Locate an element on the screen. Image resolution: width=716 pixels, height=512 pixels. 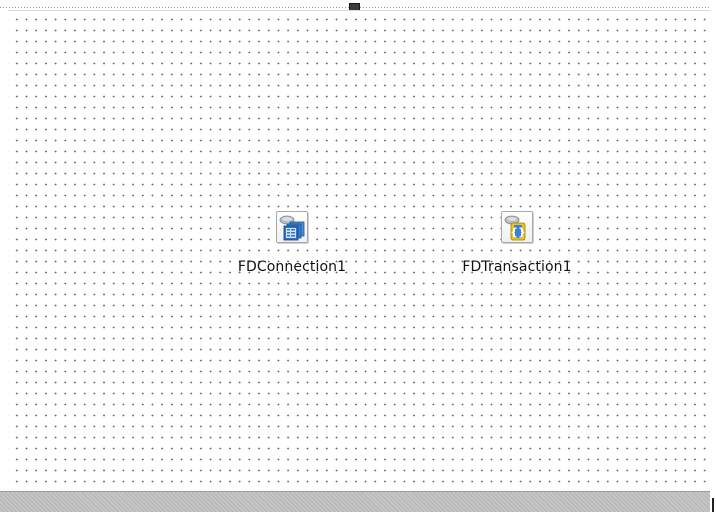
fdconnection-caption: FDConnection1 is located at coordinates (292, 267).